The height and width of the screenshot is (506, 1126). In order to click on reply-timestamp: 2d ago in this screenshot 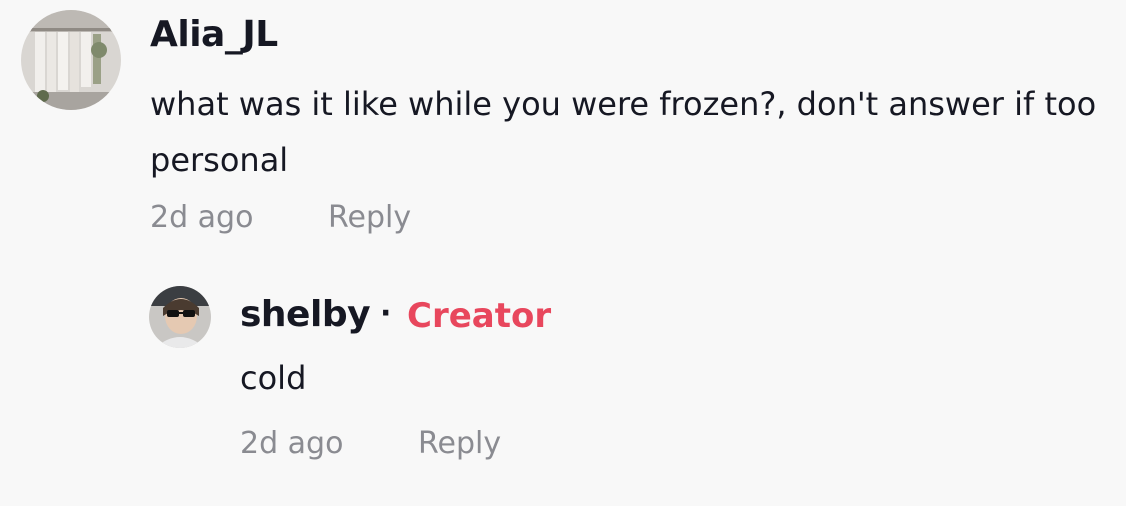, I will do `click(292, 443)`.